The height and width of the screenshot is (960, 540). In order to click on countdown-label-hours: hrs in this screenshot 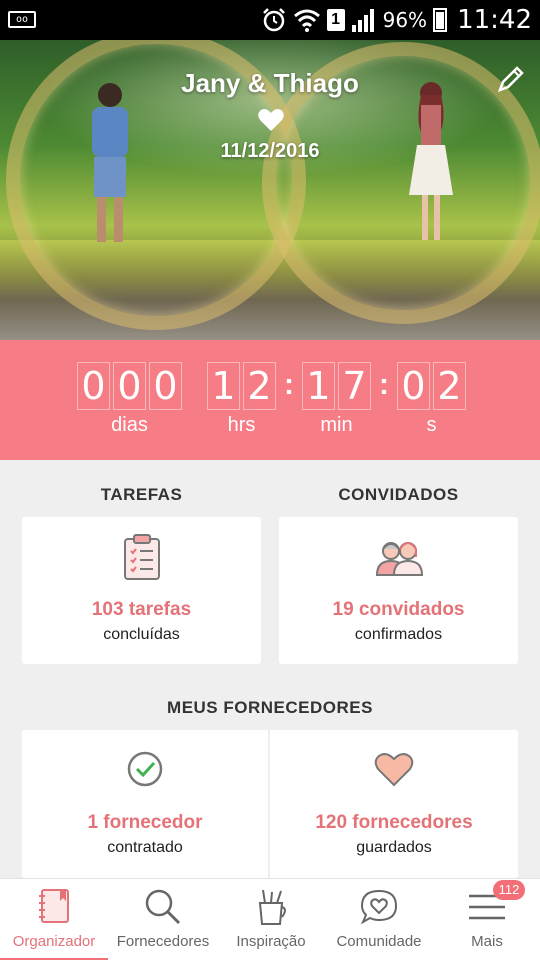, I will do `click(241, 425)`.